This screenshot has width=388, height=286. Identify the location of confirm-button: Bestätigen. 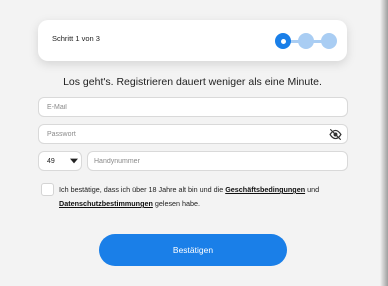
(193, 250).